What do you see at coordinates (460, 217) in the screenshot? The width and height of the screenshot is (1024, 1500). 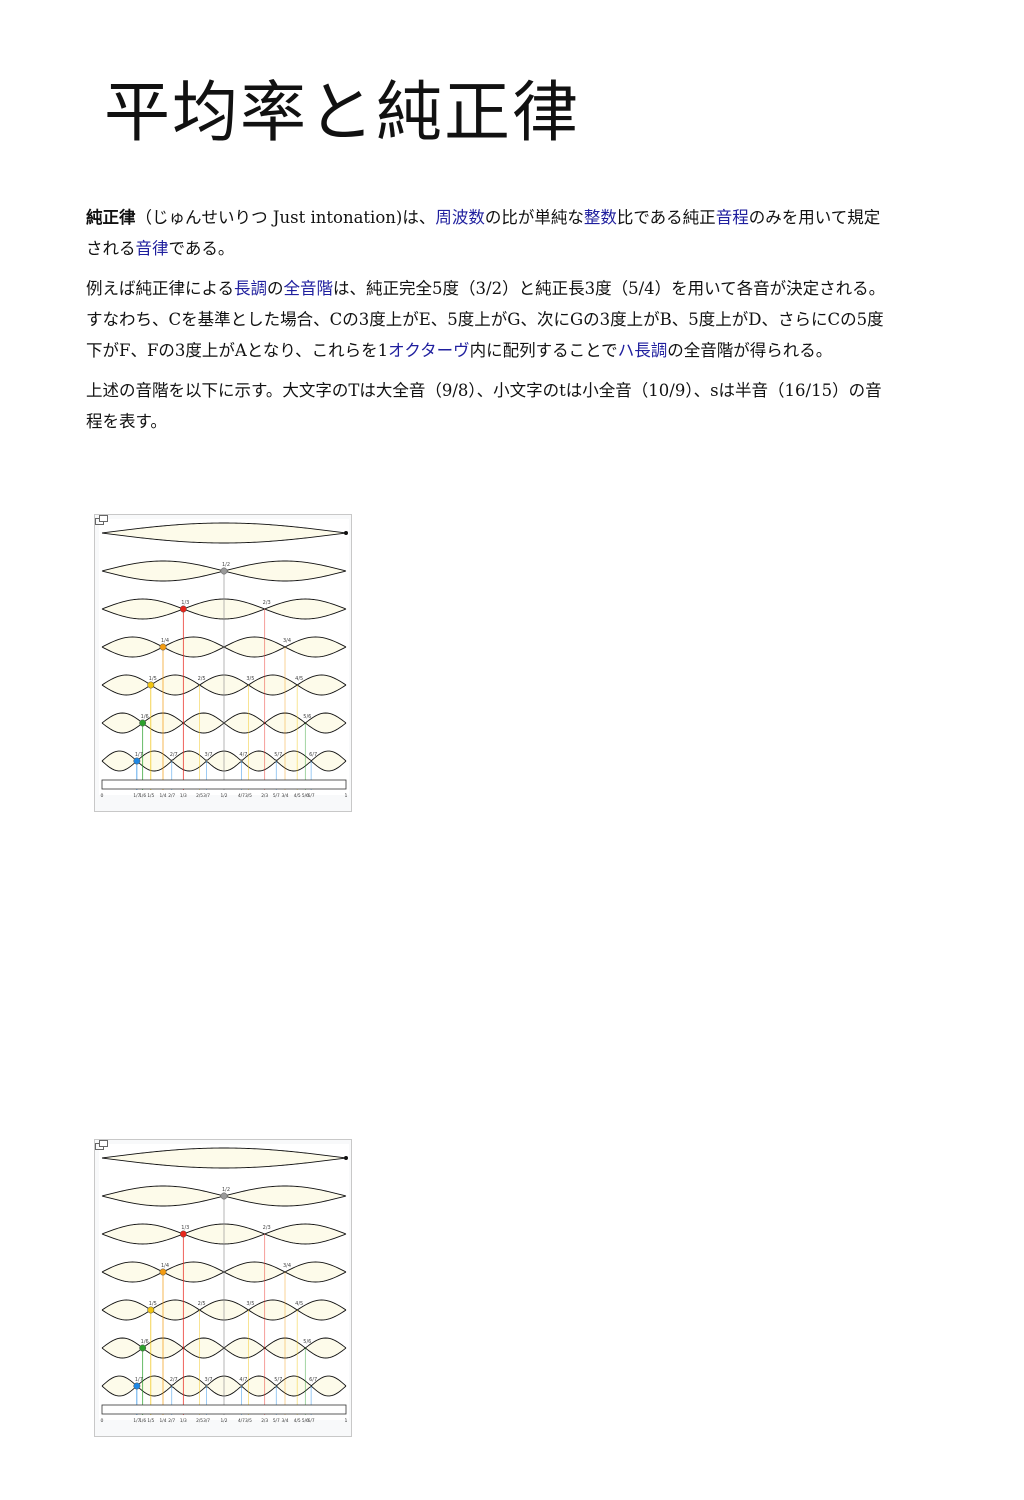 I see `link-frequency: 周波数` at bounding box center [460, 217].